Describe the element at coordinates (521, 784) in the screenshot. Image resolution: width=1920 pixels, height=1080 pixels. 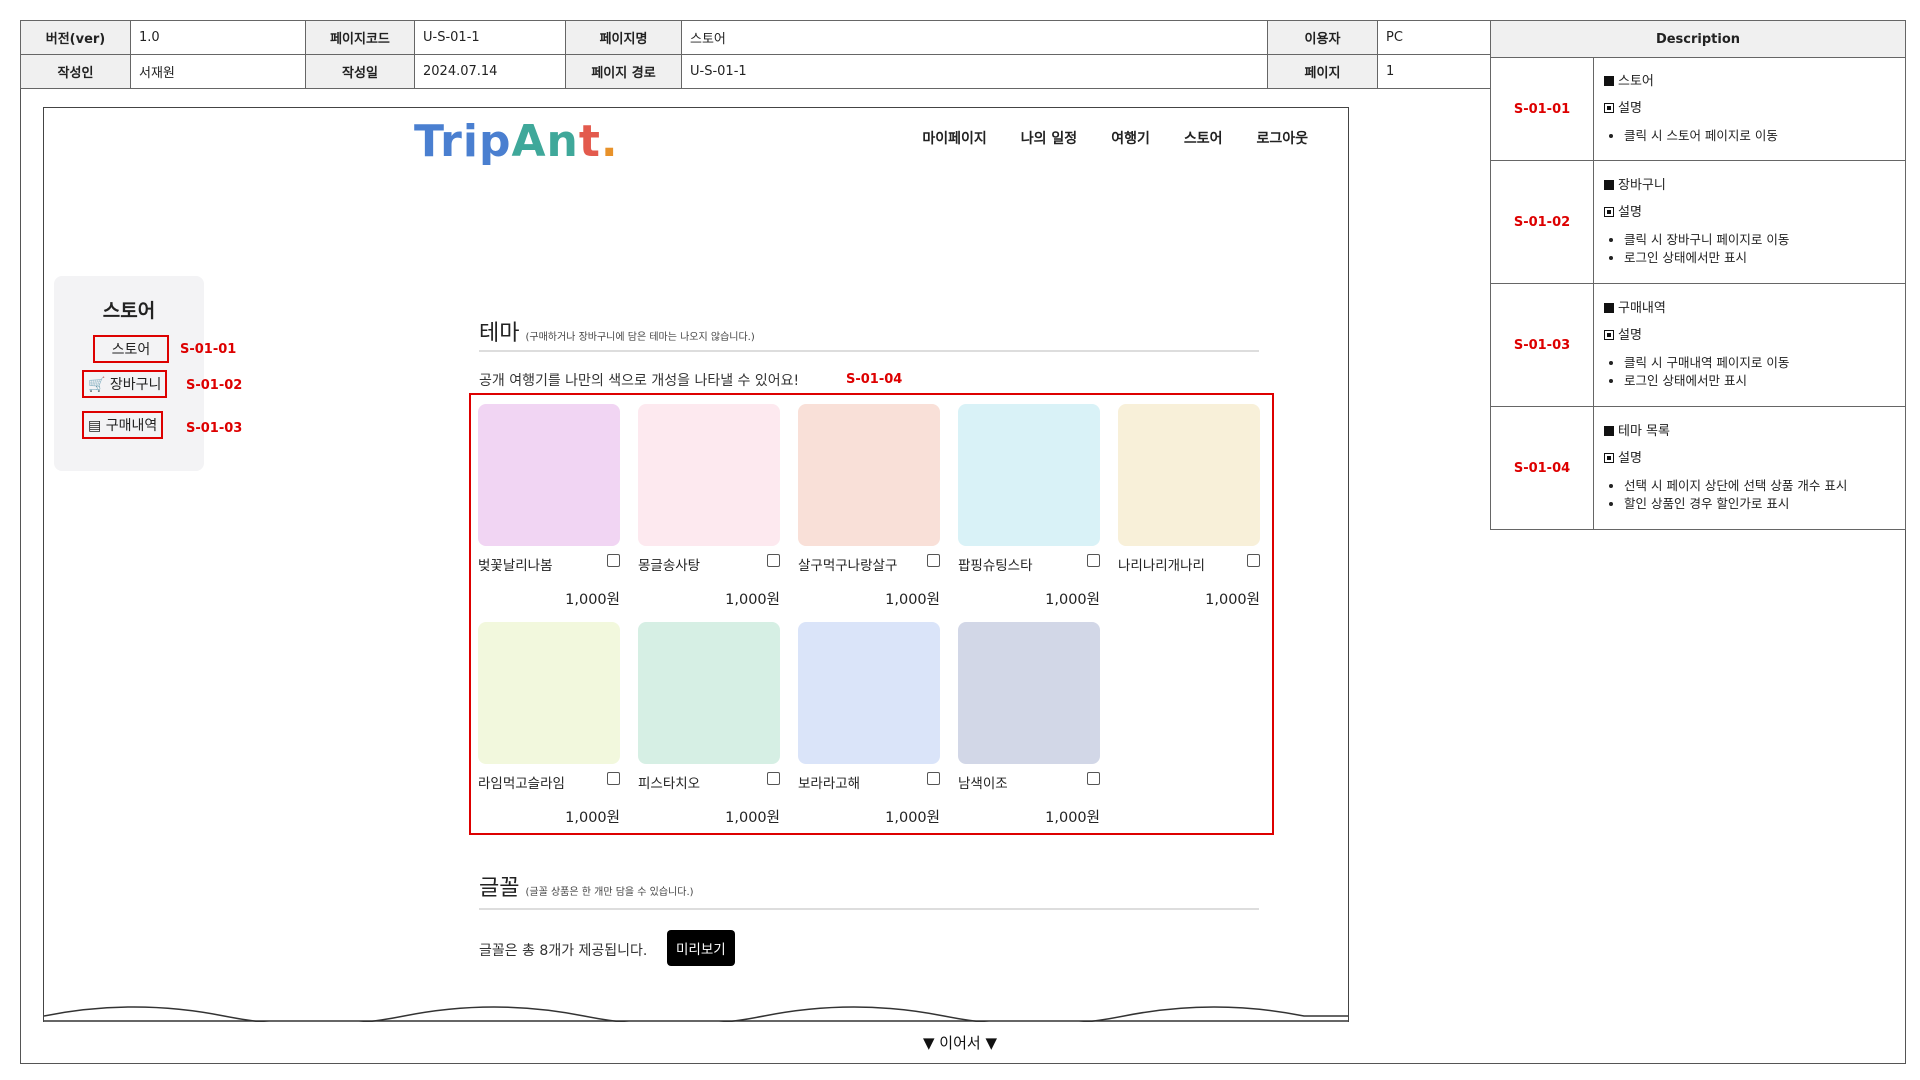
I see `theme-name: 라임먹고슬라임` at that location.